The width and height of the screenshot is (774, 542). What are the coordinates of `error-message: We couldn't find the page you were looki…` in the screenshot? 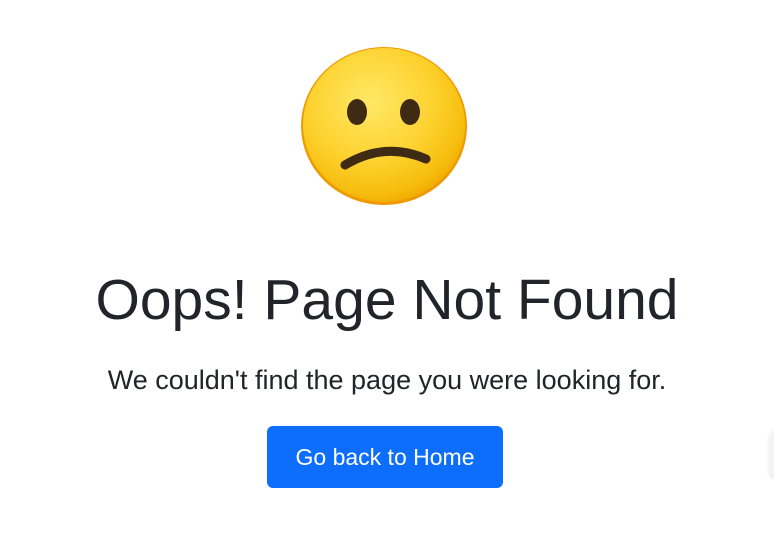 It's located at (387, 380).